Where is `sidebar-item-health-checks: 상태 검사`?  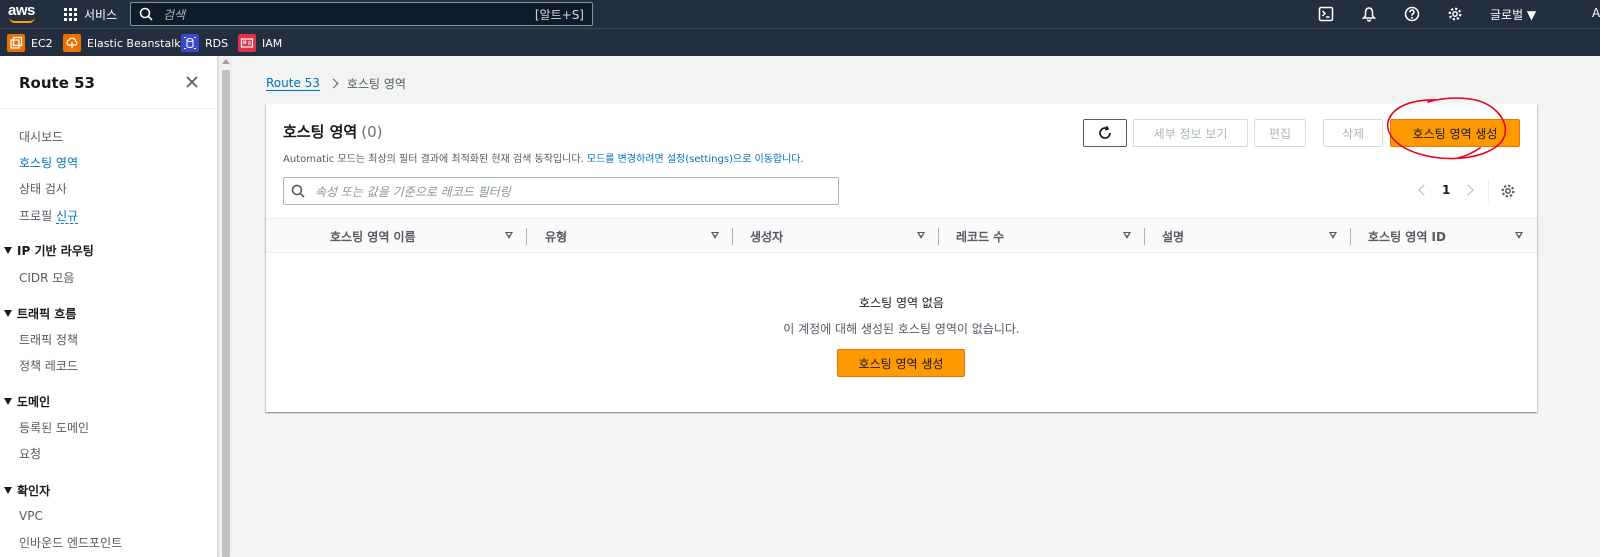
sidebar-item-health-checks: 상태 검사 is located at coordinates (43, 188).